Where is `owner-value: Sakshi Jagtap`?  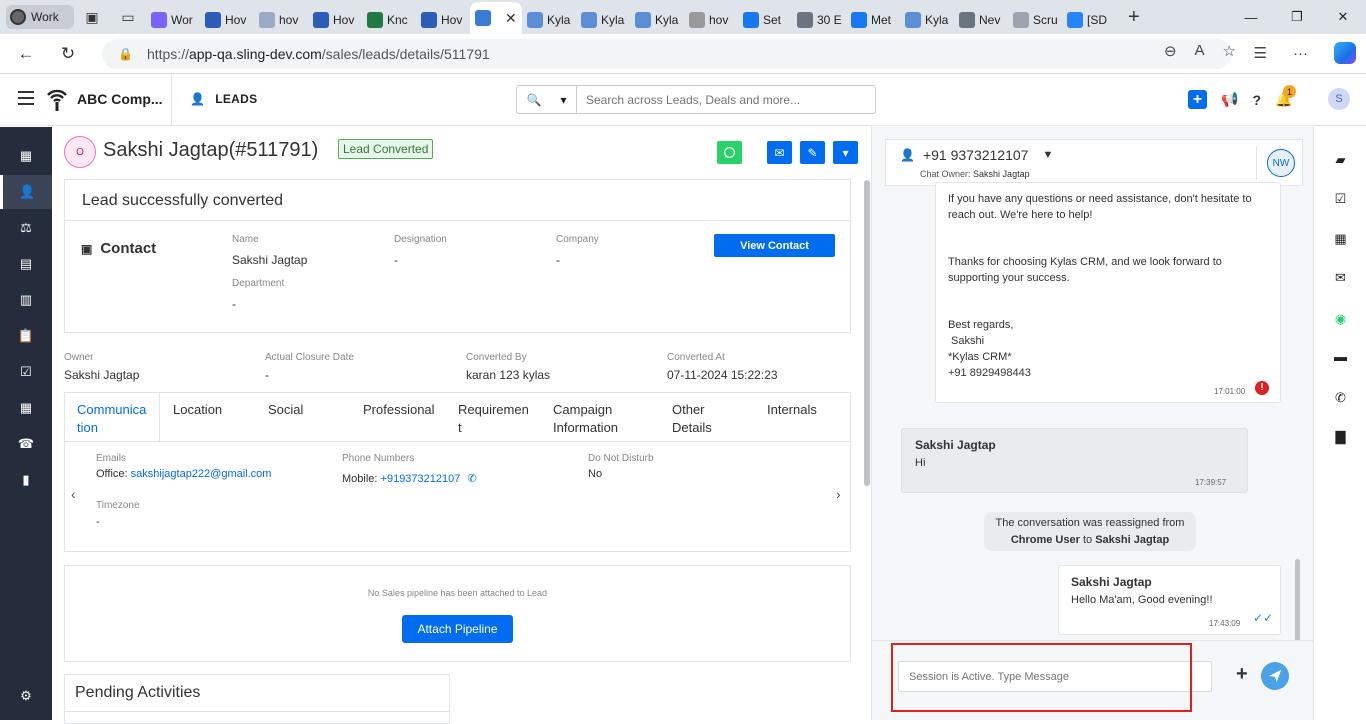
owner-value: Sakshi Jagtap is located at coordinates (102, 375).